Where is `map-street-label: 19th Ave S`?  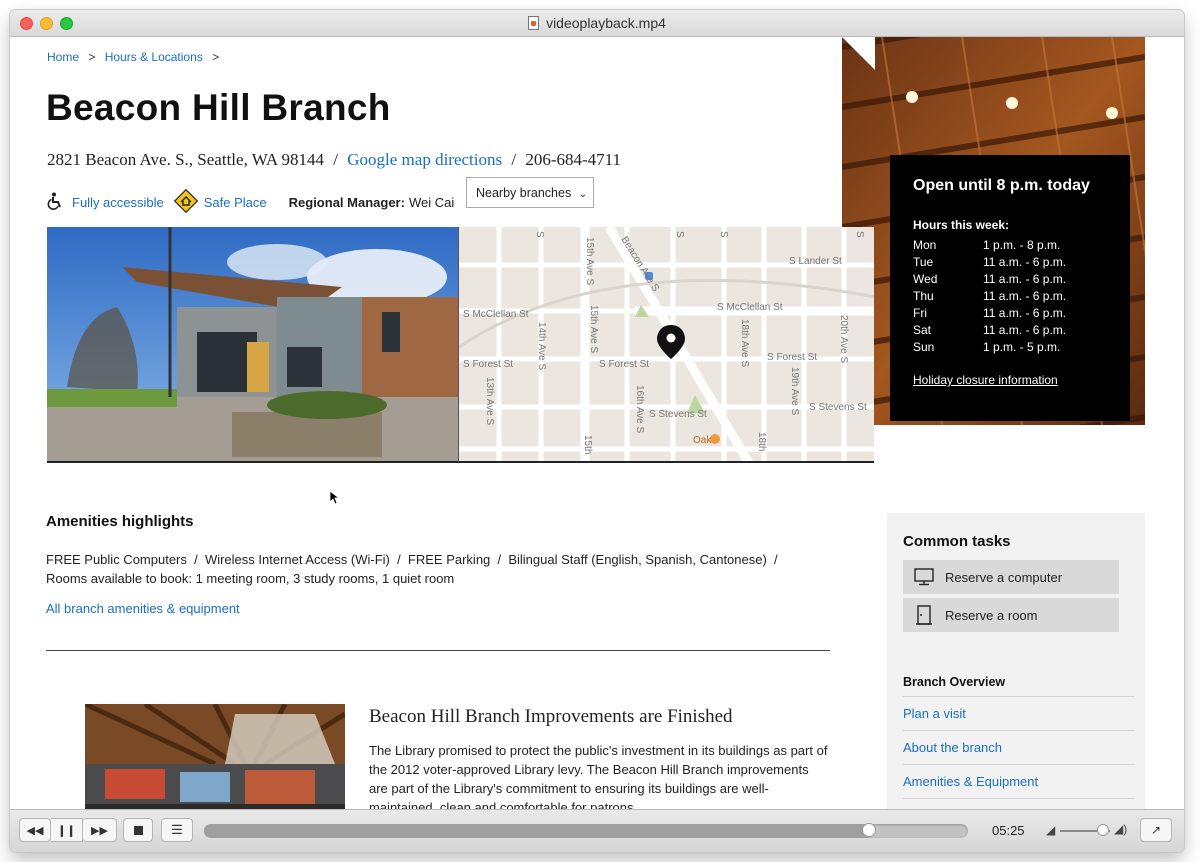
map-street-label: 19th Ave S is located at coordinates (794, 391).